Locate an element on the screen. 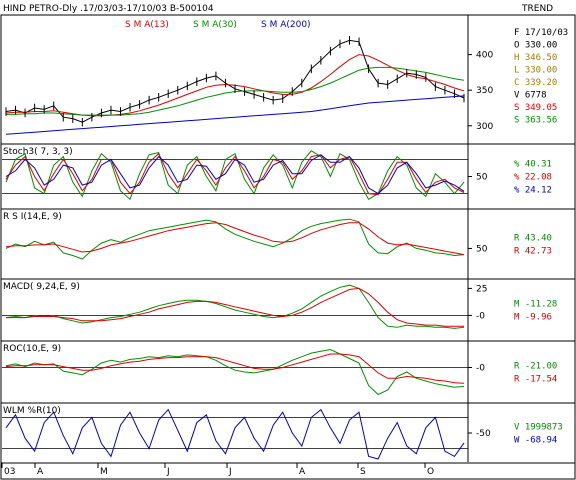 The width and height of the screenshot is (576, 480). y-tick-label: 400 is located at coordinates (484, 56).